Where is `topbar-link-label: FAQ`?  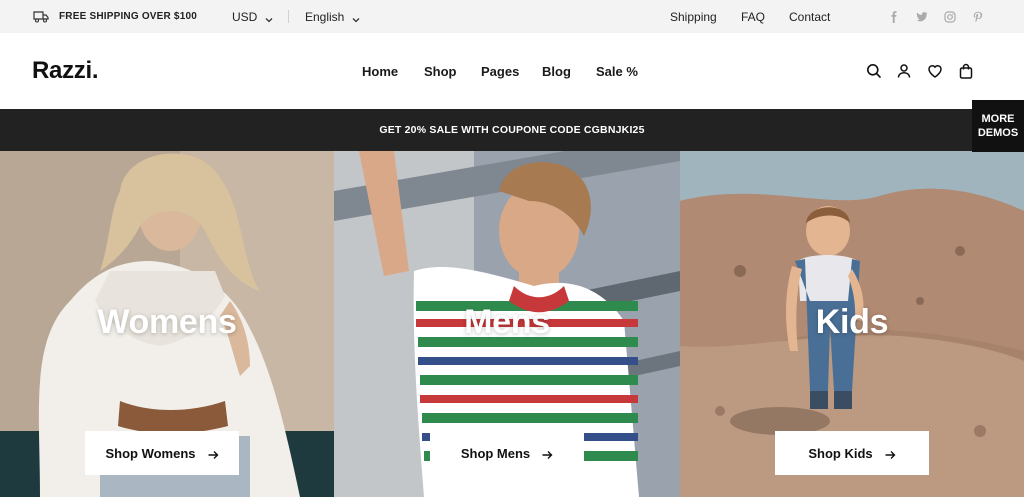 topbar-link-label: FAQ is located at coordinates (753, 16).